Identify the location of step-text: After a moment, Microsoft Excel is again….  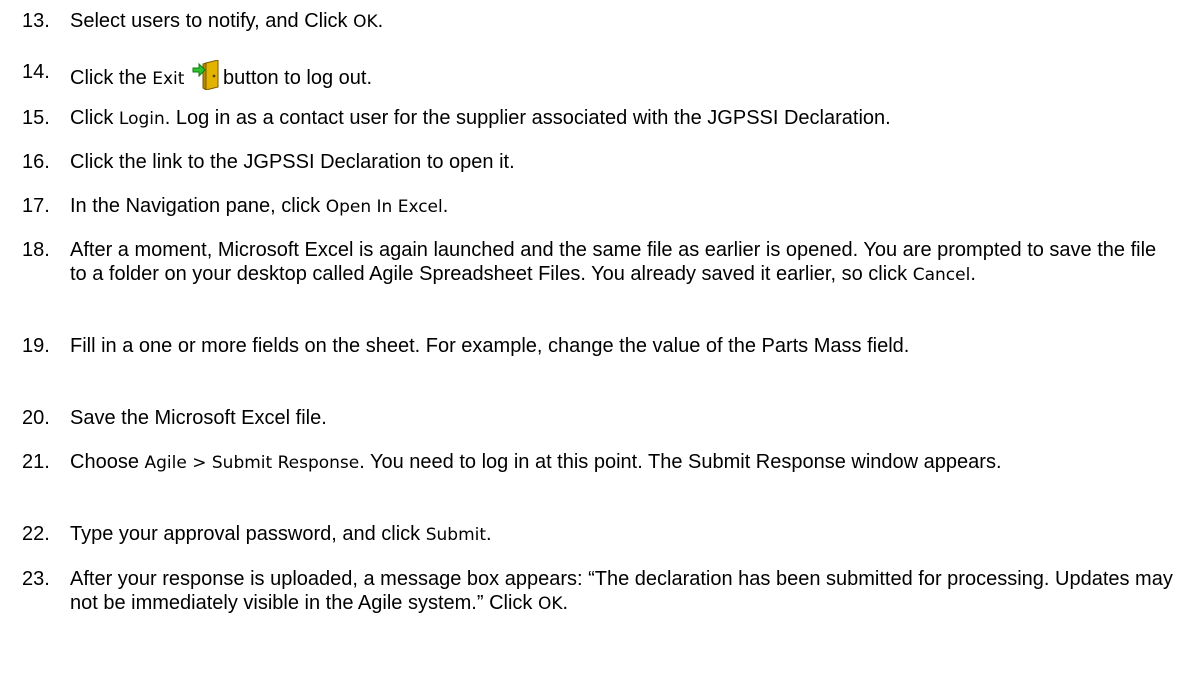
(622, 262).